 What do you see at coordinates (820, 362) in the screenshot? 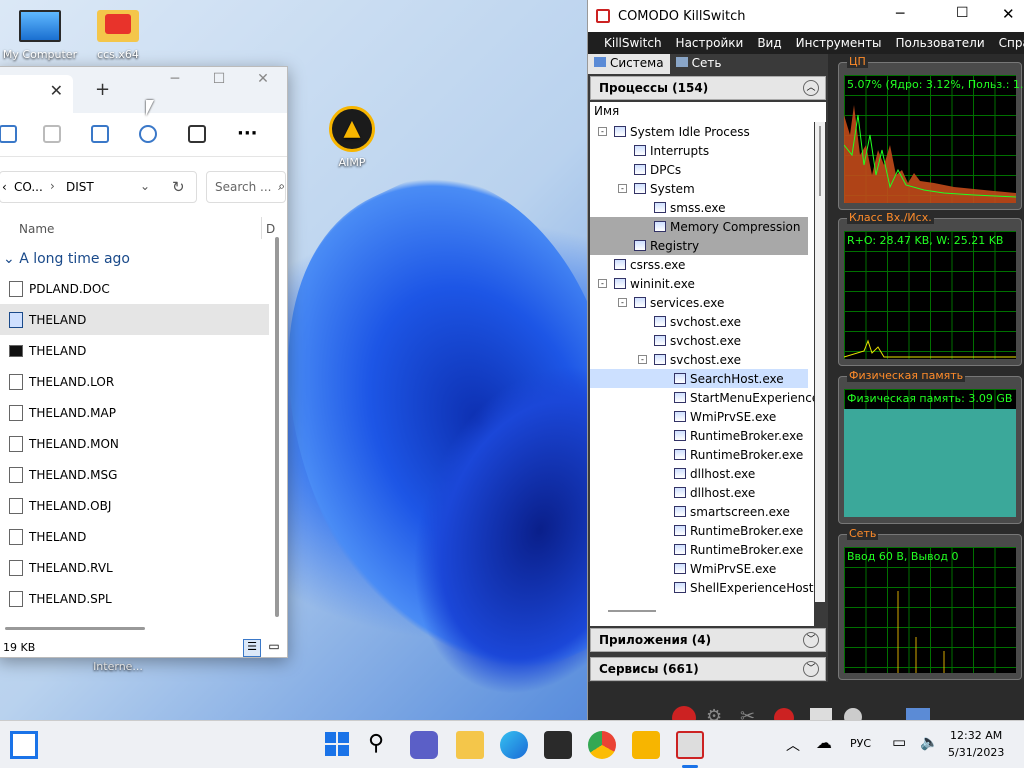
I see `tree-vscroll` at bounding box center [820, 362].